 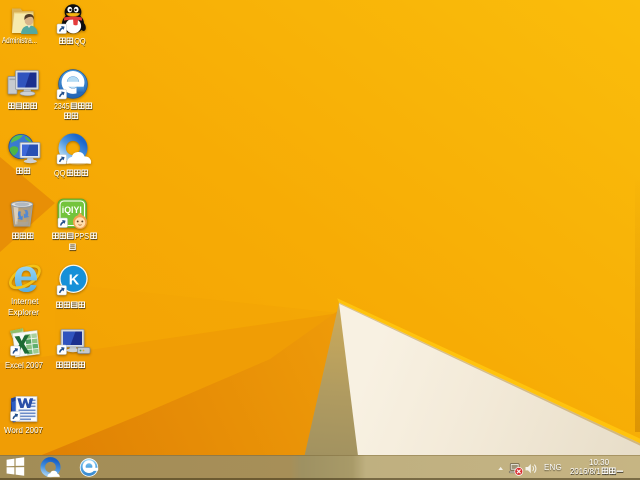 I want to click on svg-text: Excel 2007, so click(x=24, y=365).